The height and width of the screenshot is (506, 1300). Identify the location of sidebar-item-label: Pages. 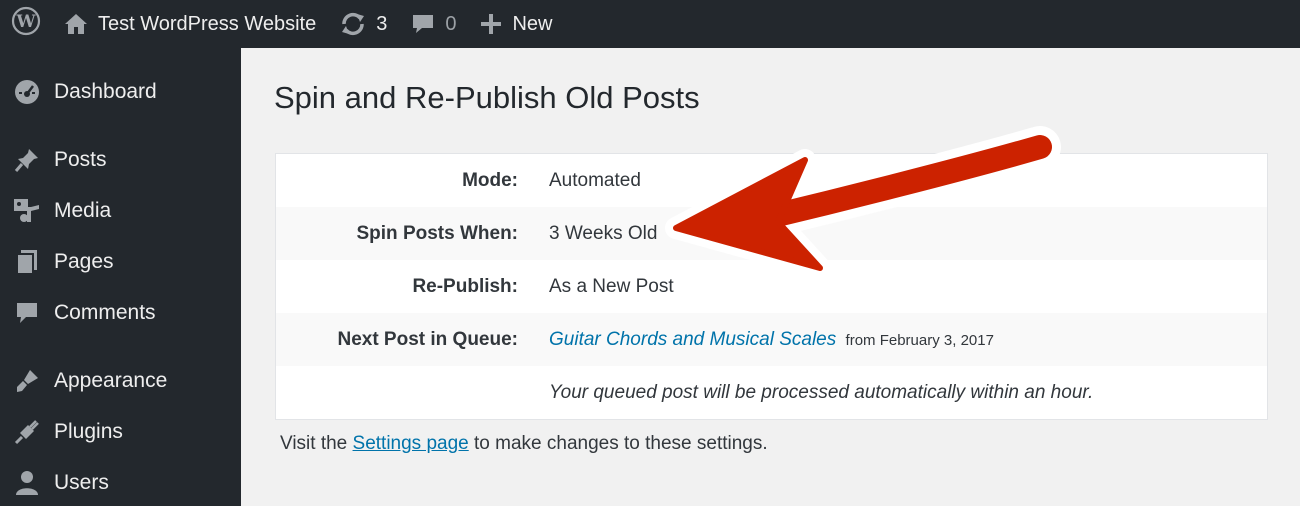
(84, 261).